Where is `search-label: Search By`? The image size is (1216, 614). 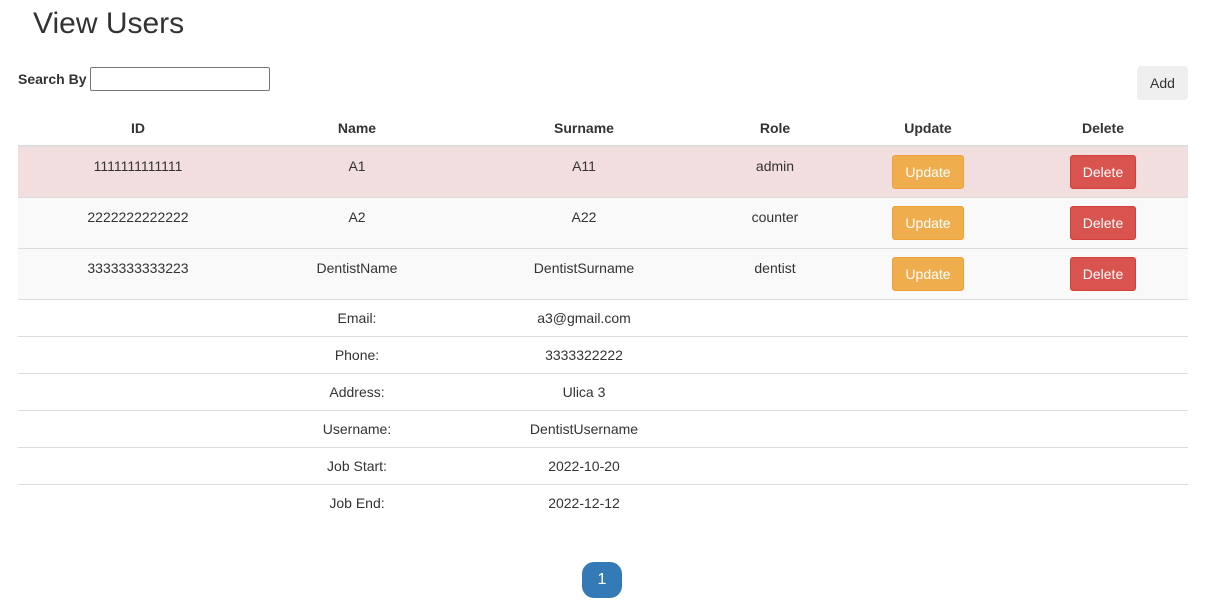 search-label: Search By is located at coordinates (52, 79).